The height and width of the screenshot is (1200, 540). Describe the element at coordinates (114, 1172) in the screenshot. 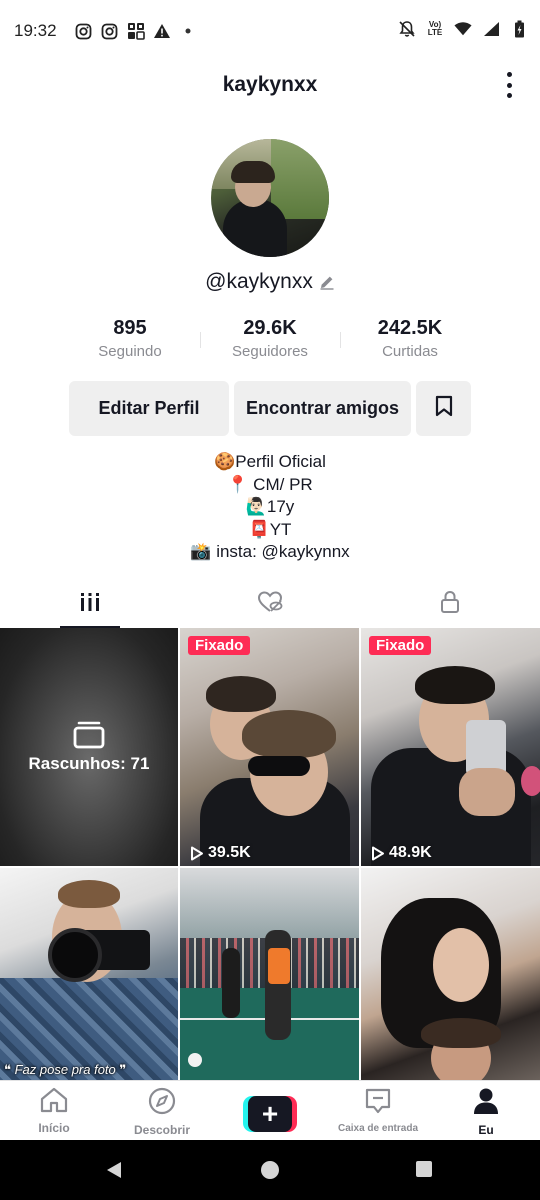

I see `back-icon` at that location.